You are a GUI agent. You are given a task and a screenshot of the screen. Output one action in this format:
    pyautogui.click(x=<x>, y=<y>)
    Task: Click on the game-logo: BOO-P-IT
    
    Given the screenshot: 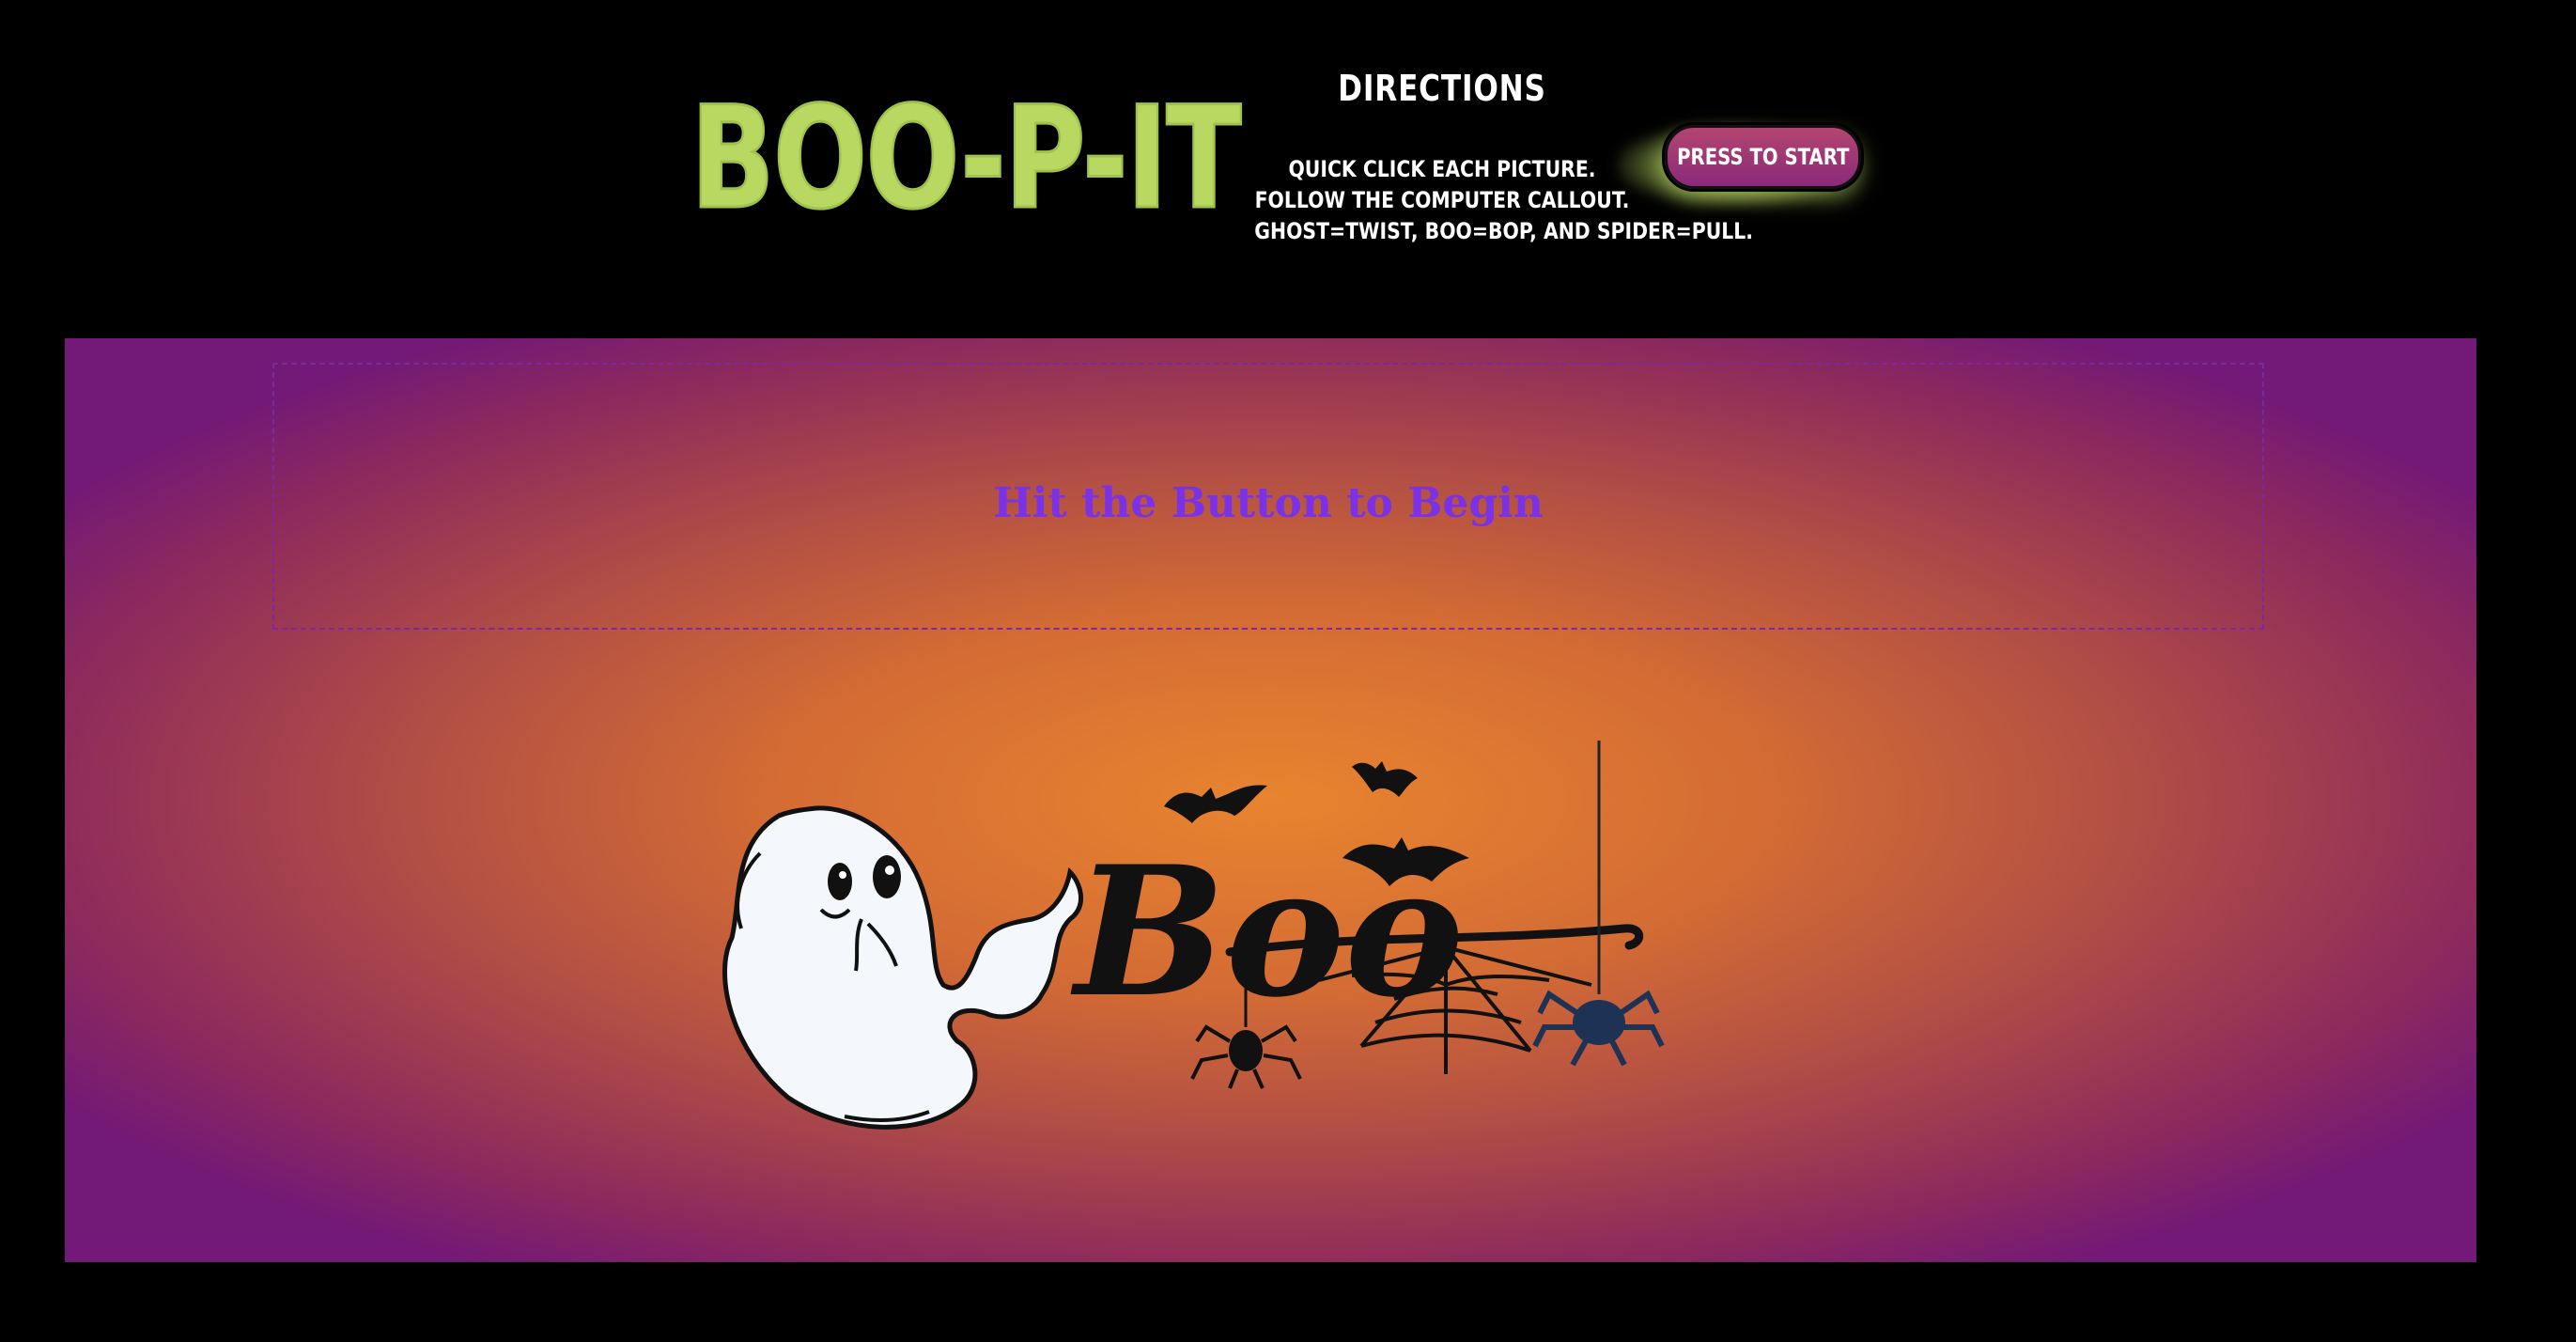 What is the action you would take?
    pyautogui.click(x=968, y=154)
    